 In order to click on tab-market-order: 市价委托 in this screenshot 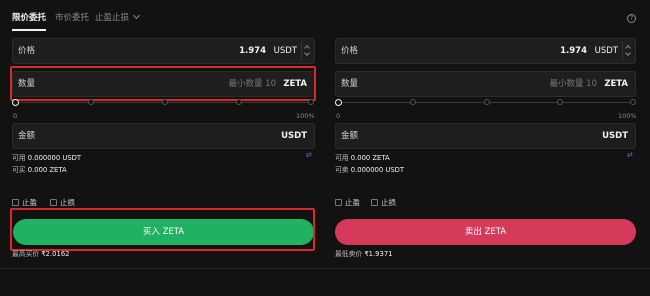, I will do `click(72, 18)`.